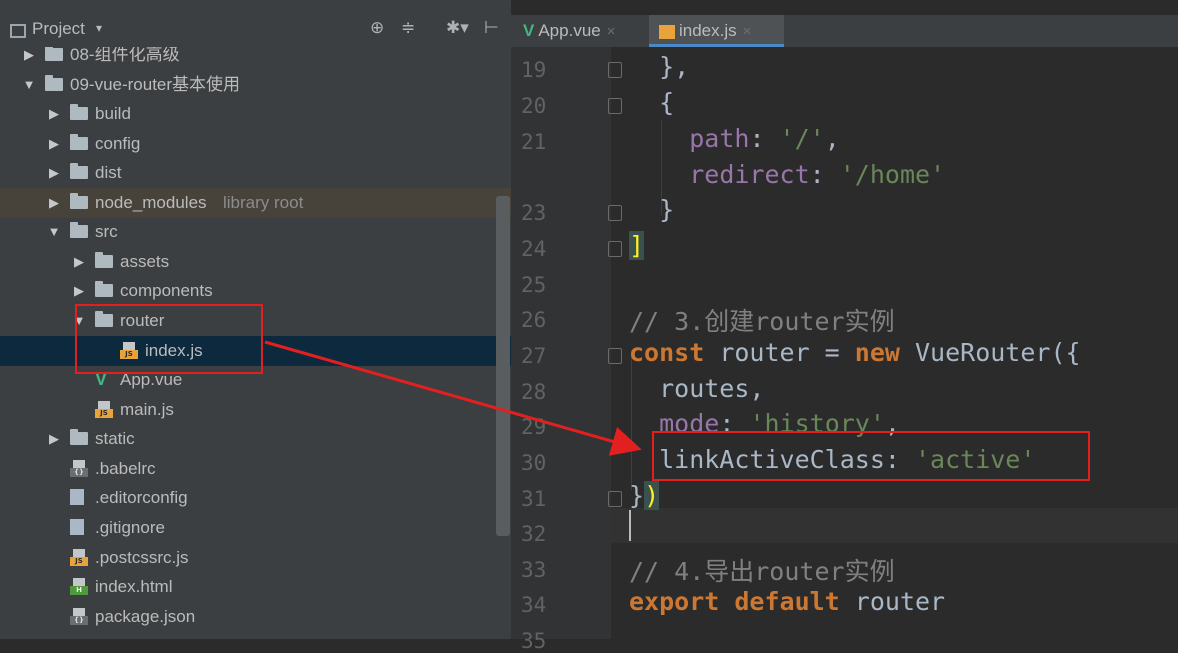 Image resolution: width=1178 pixels, height=653 pixels. Describe the element at coordinates (255, 114) in the screenshot. I see `tree-item-build: ▶ build` at that location.